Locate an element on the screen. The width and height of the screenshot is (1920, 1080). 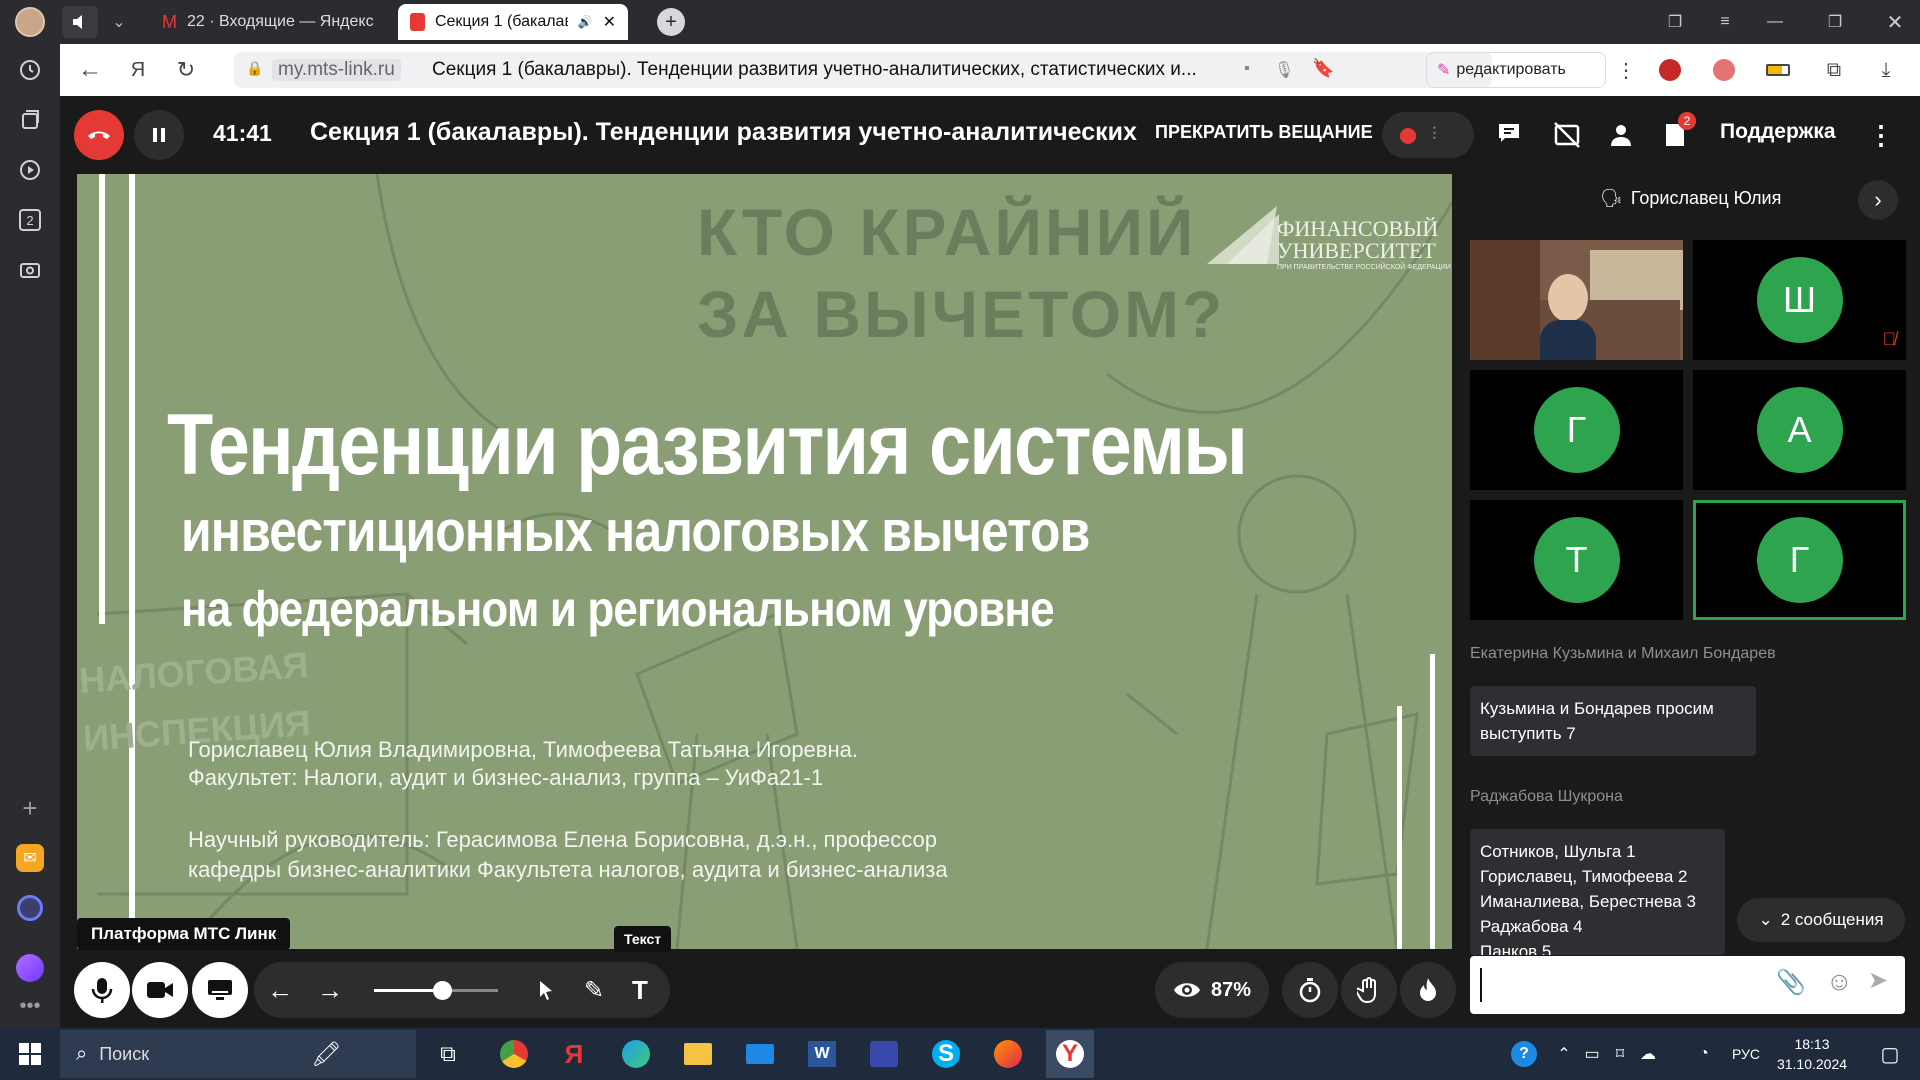
extension-avatar-icon is located at coordinates (1724, 70).